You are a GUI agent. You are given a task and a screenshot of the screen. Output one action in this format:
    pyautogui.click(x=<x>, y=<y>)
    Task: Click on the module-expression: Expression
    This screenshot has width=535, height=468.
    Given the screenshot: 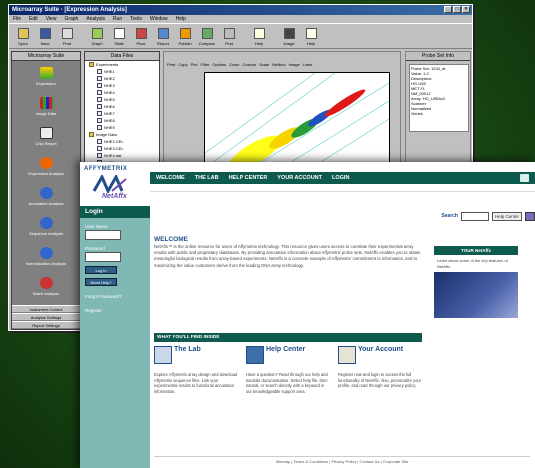 What is the action you would take?
    pyautogui.click(x=46, y=76)
    